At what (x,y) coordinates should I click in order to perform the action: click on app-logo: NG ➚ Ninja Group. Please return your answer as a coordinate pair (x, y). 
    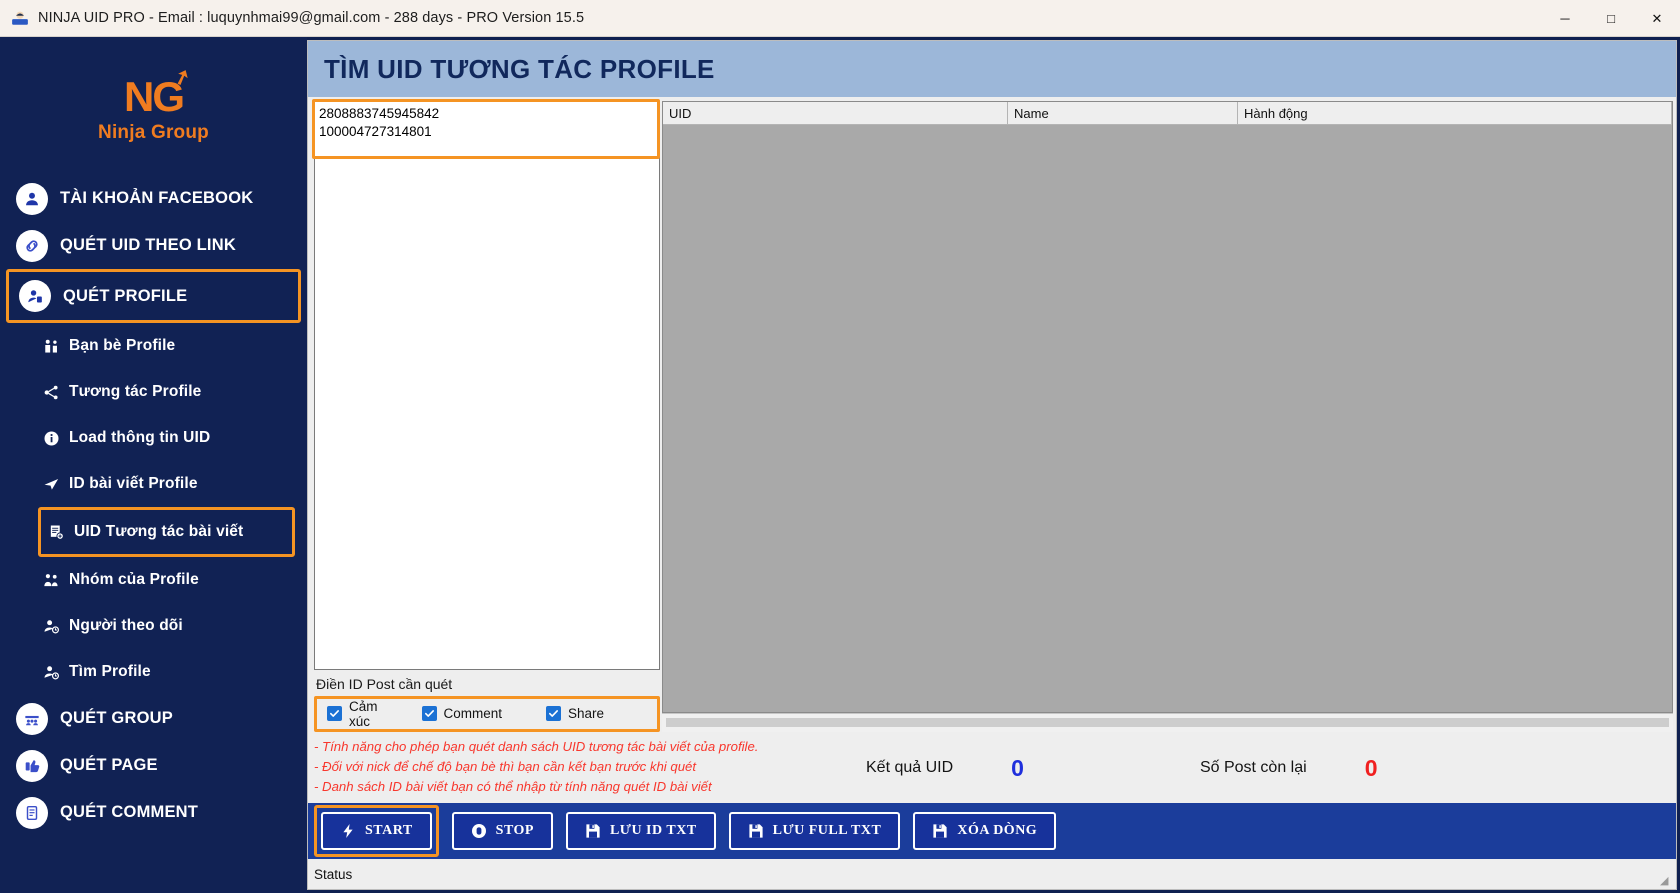
    Looking at the image, I should click on (153, 106).